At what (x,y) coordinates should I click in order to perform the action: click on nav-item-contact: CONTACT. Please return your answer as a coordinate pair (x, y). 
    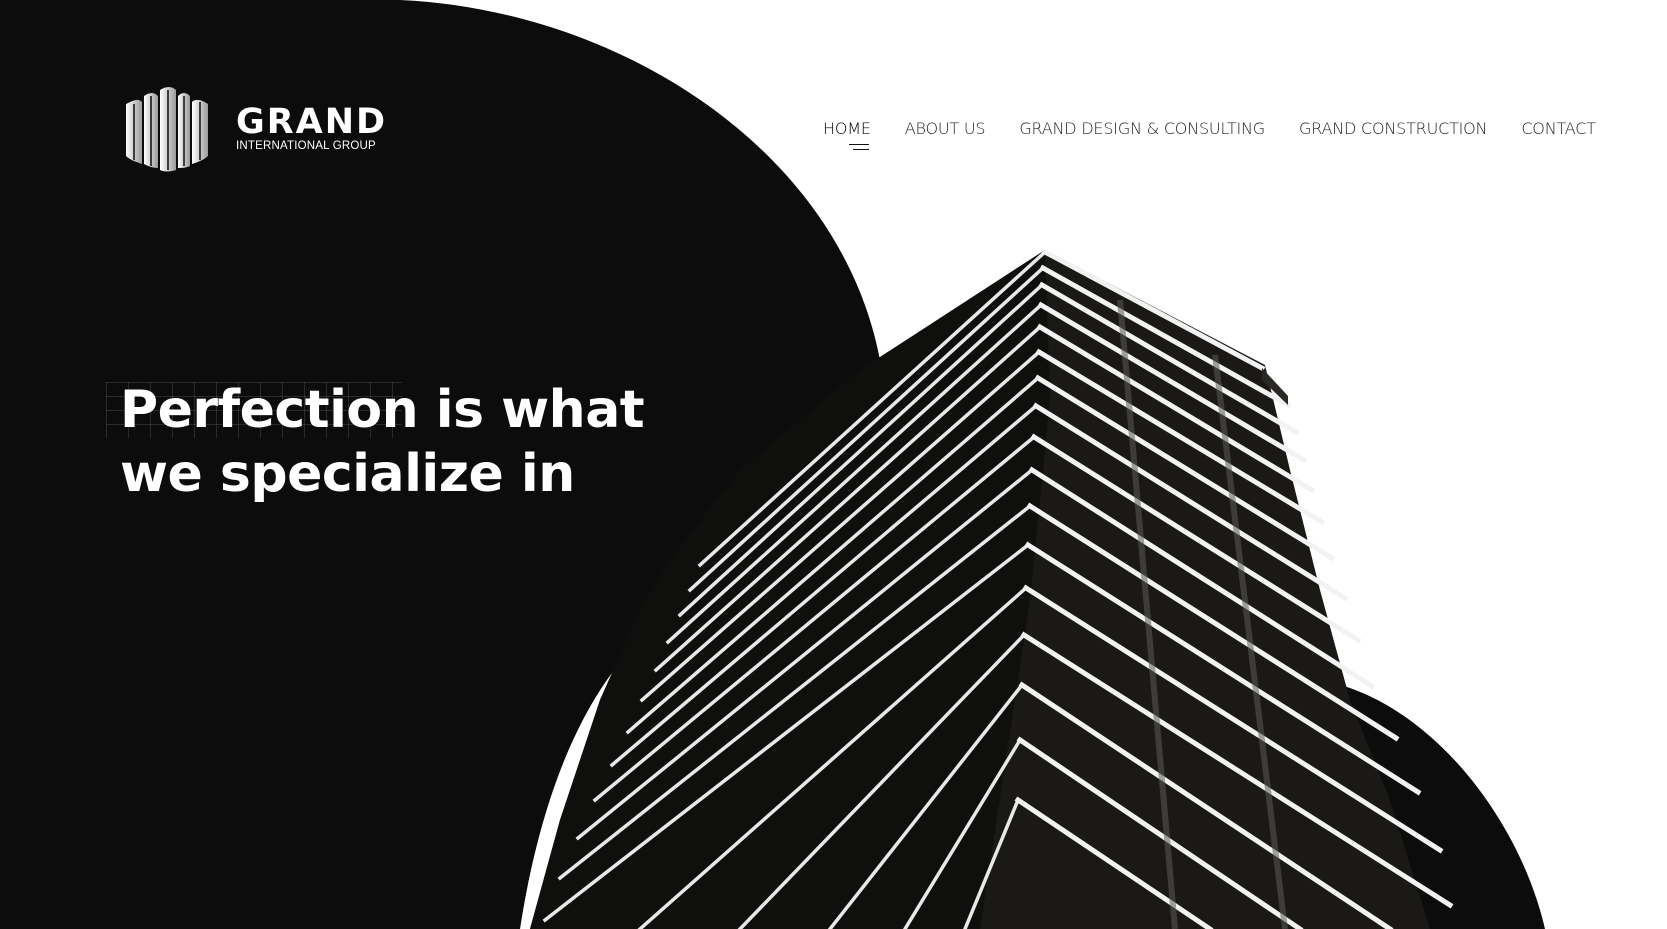
    Looking at the image, I should click on (1558, 128).